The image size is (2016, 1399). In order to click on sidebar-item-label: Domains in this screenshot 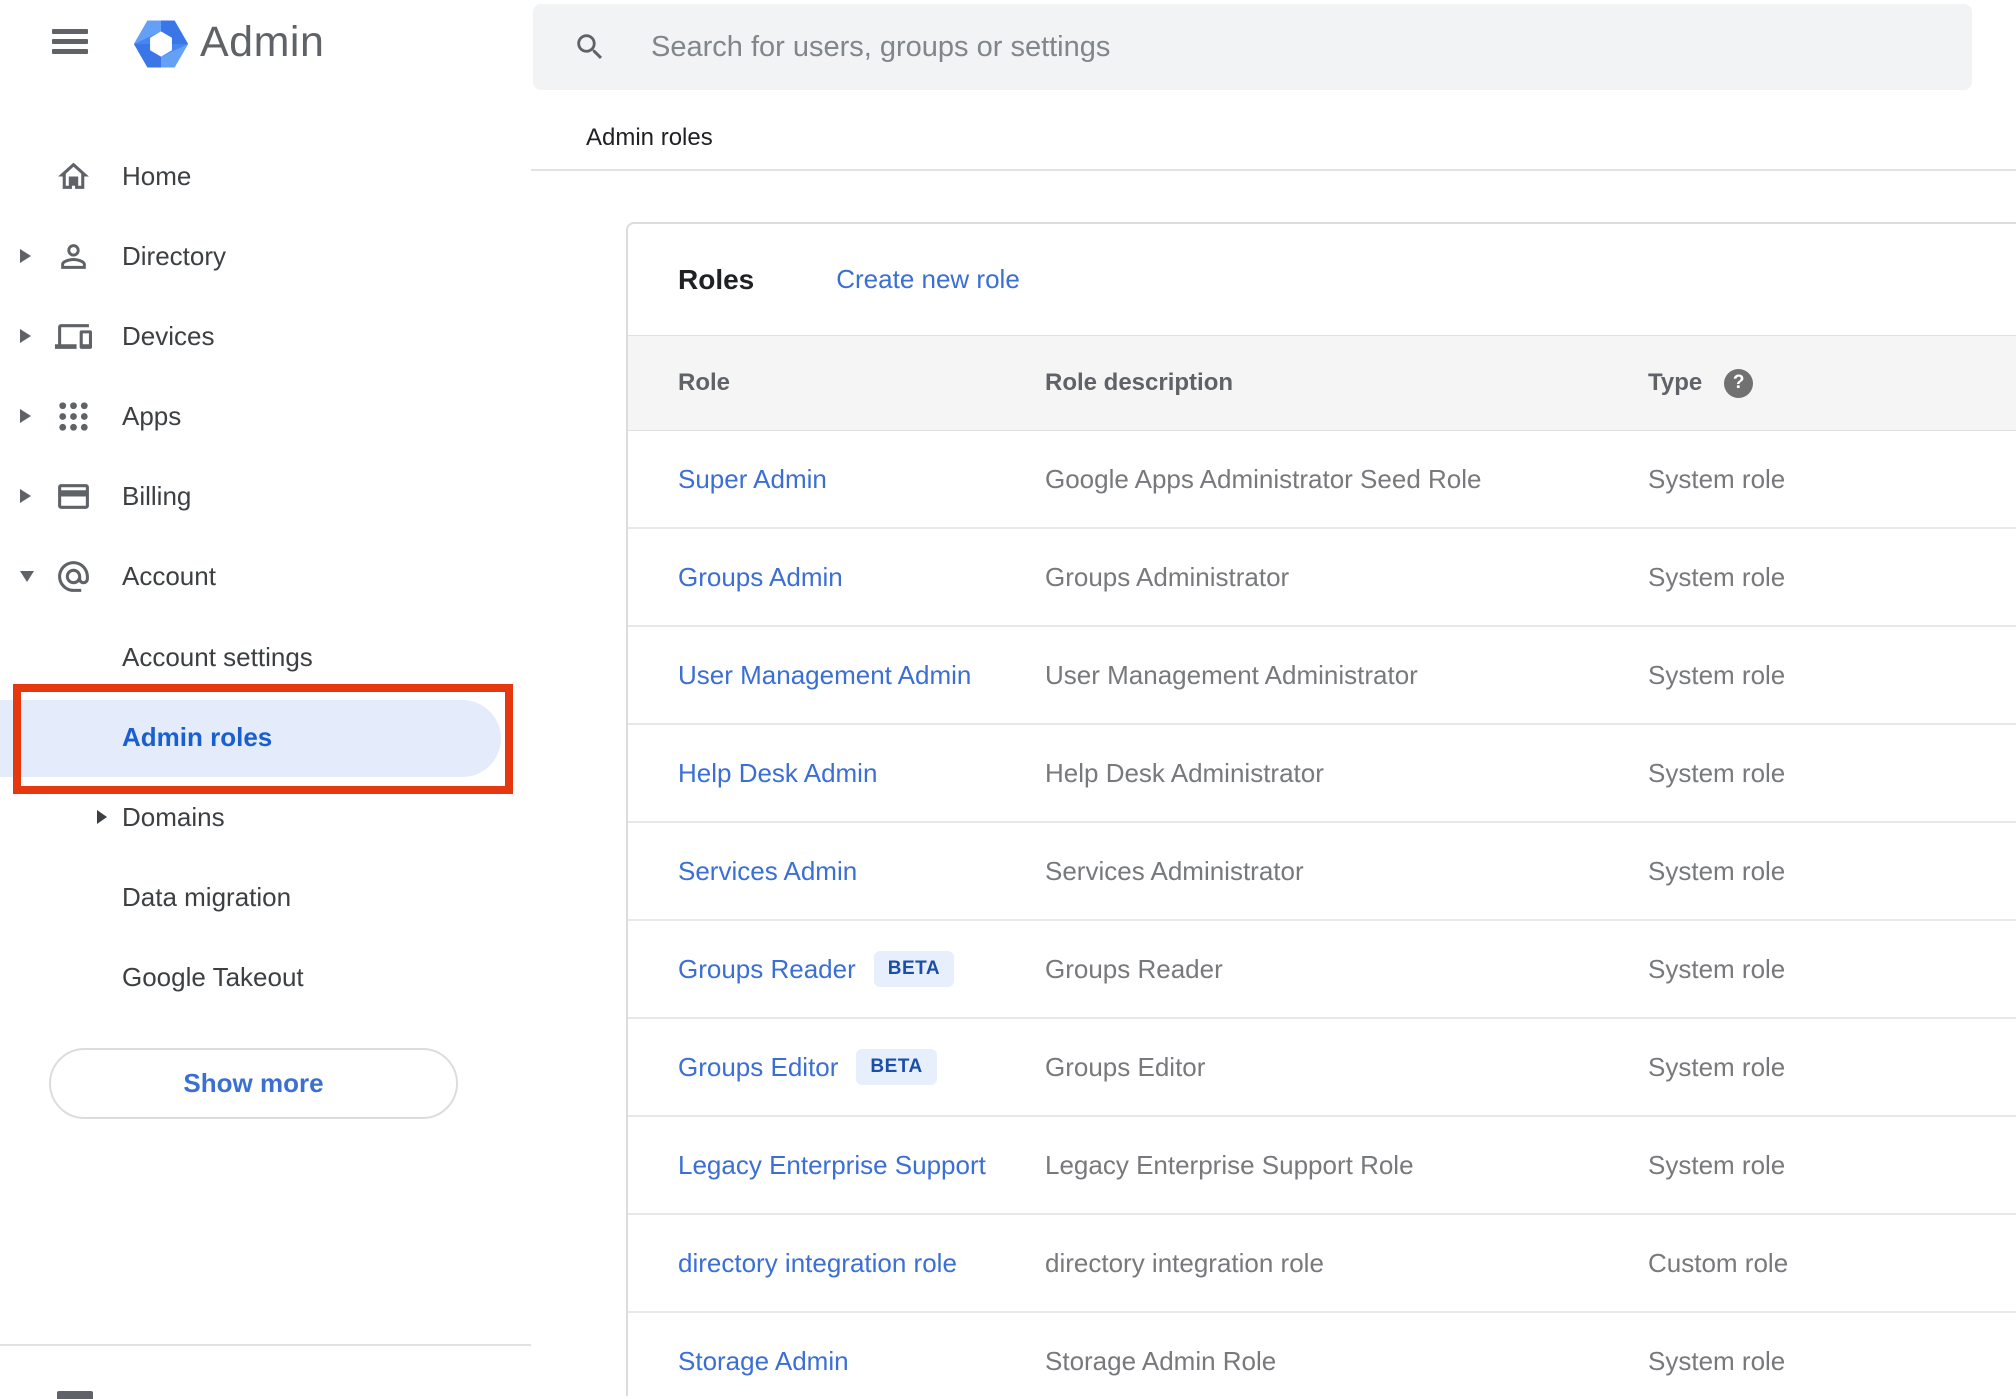, I will do `click(173, 816)`.